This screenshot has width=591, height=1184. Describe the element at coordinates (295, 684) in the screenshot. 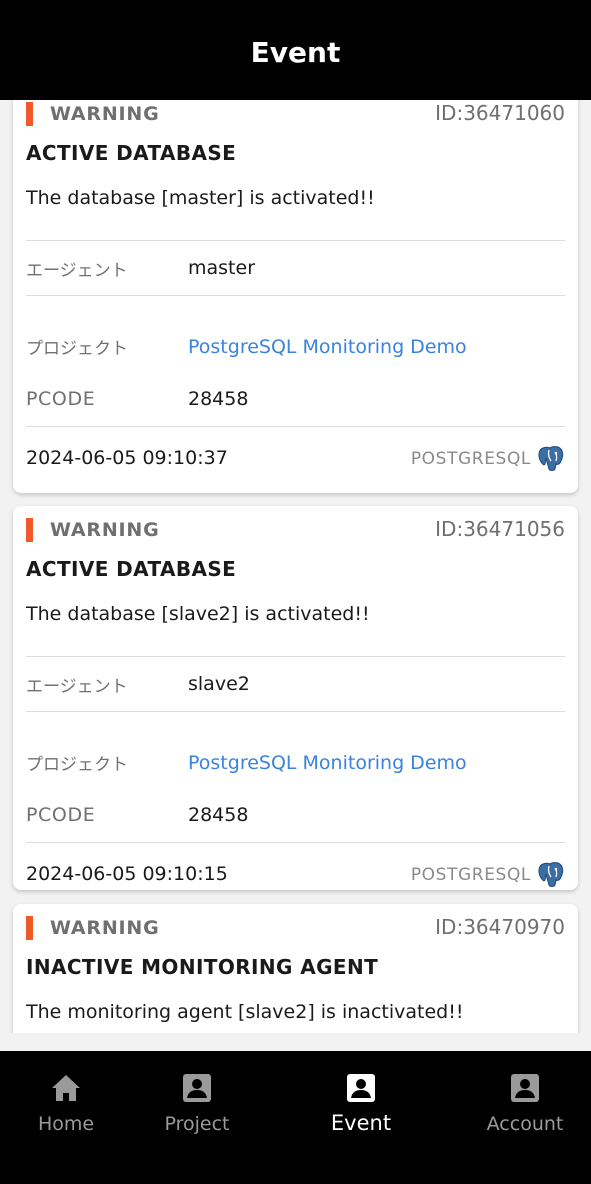

I see `agent-row: エージェント slave2` at that location.